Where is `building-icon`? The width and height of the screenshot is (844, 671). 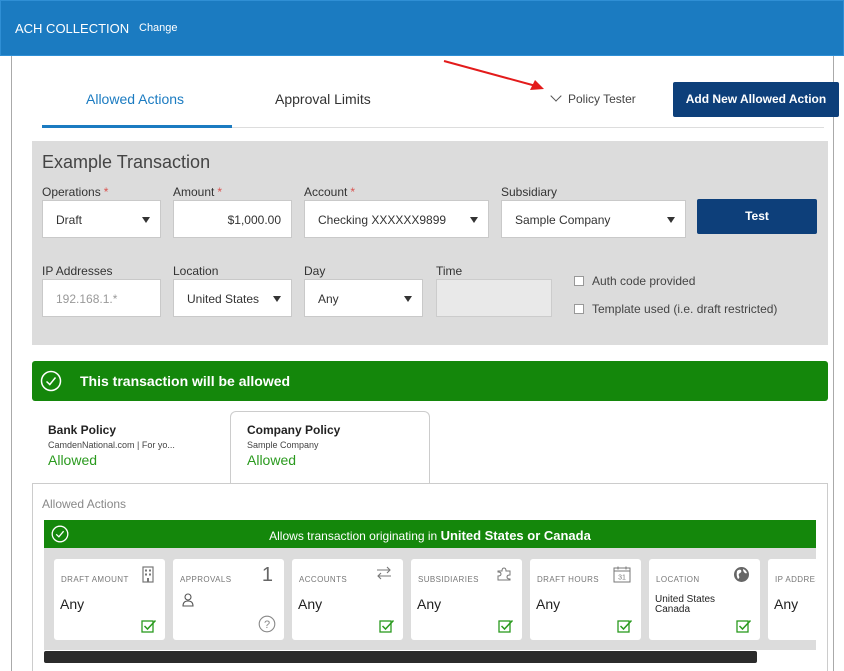 building-icon is located at coordinates (148, 574).